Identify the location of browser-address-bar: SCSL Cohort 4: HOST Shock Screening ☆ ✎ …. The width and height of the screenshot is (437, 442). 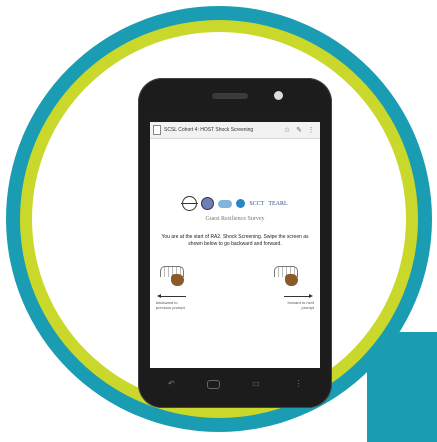
(235, 130).